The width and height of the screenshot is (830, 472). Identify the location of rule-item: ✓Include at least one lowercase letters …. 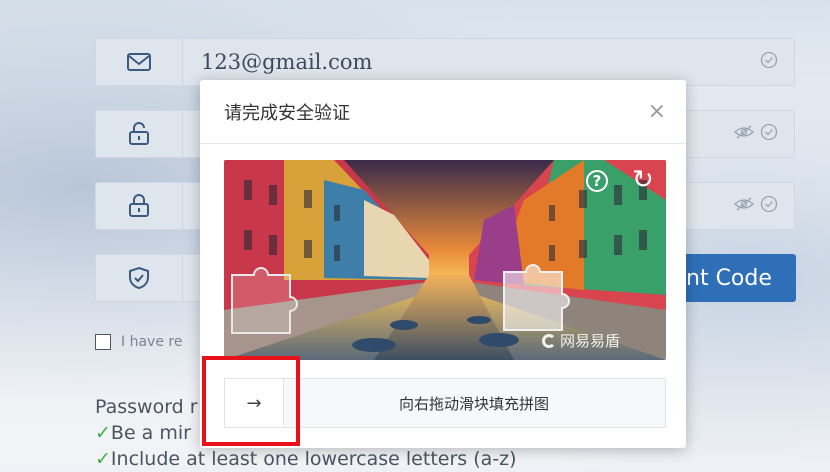
(306, 459).